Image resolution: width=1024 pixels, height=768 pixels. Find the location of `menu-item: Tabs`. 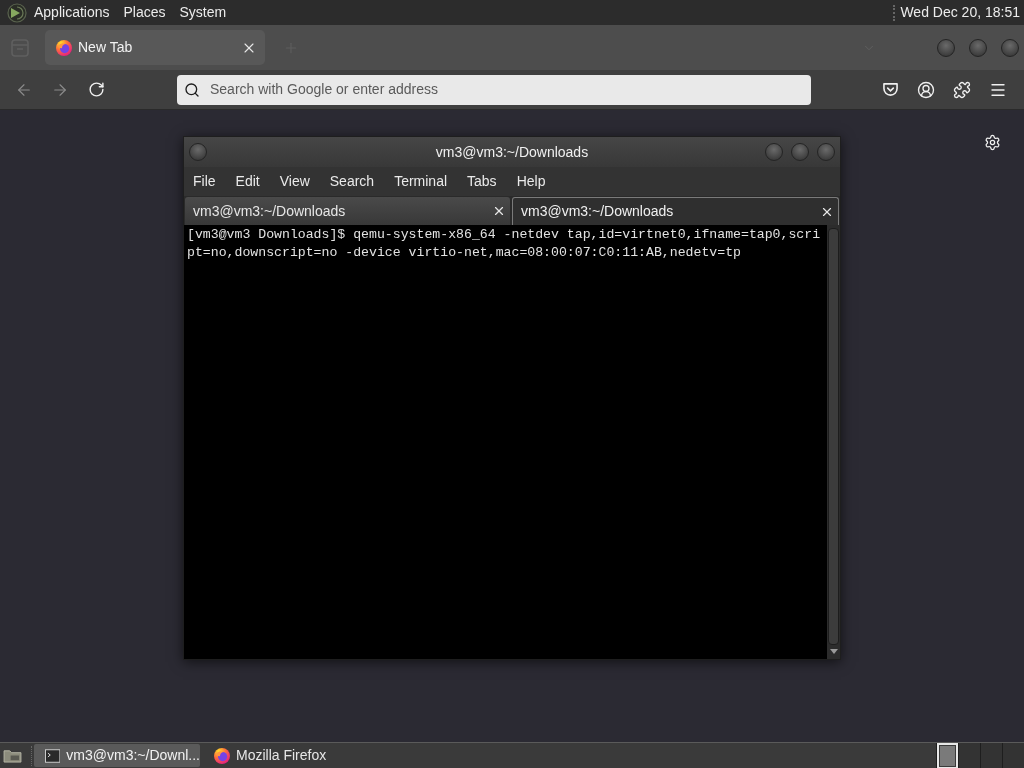

menu-item: Tabs is located at coordinates (482, 181).